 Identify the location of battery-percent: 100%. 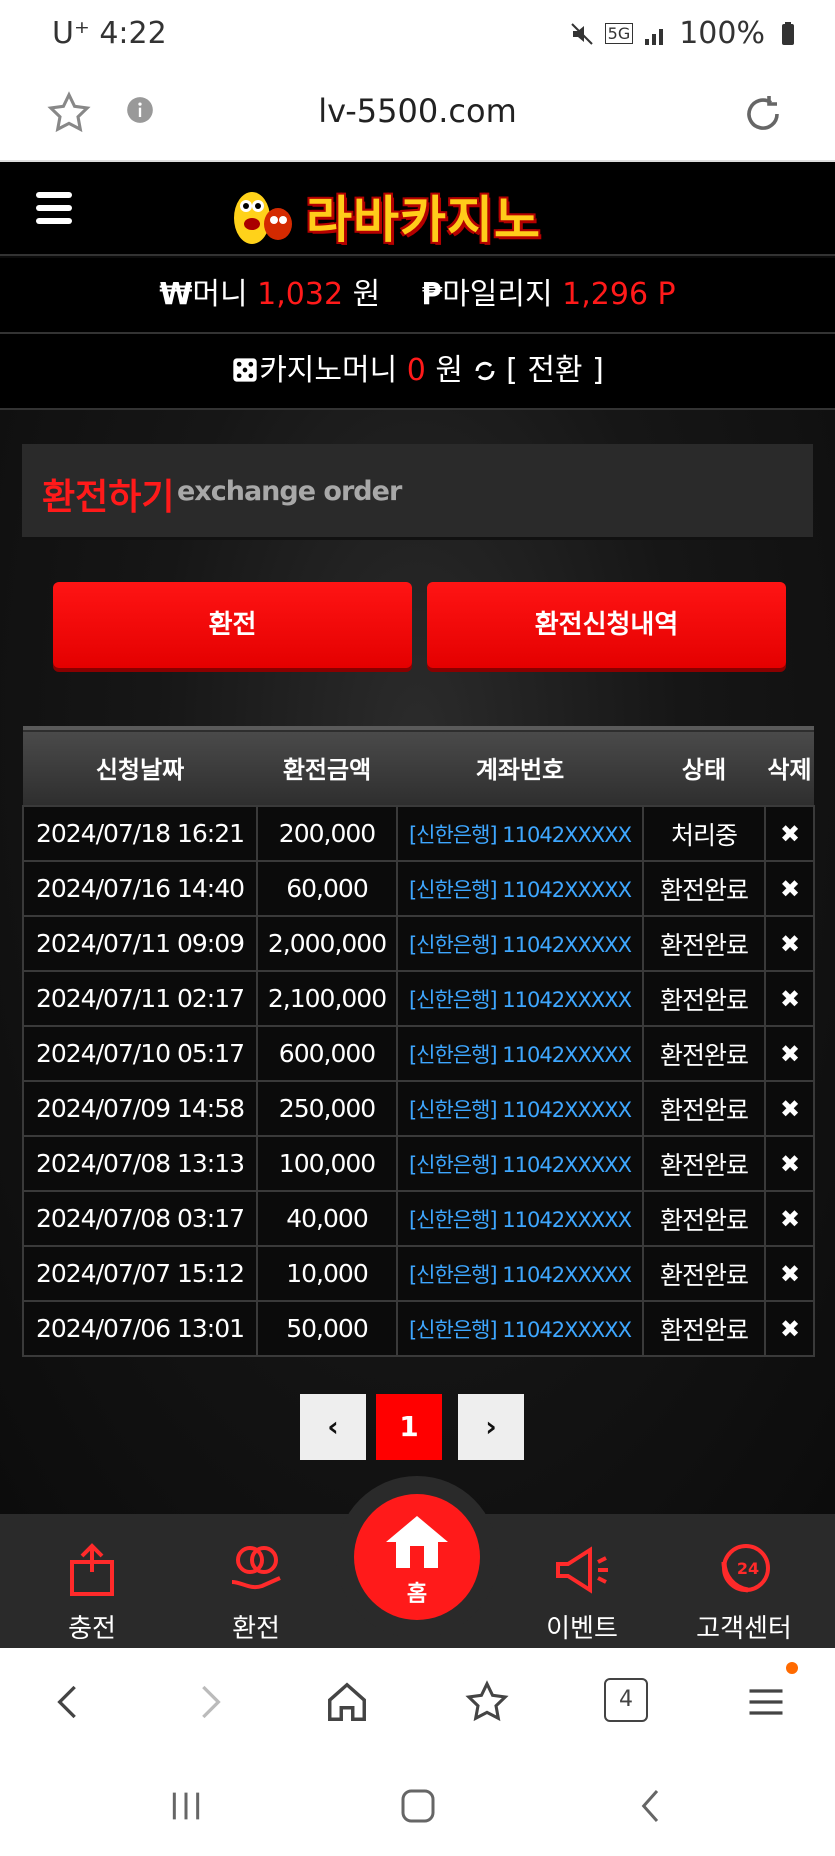
(722, 33).